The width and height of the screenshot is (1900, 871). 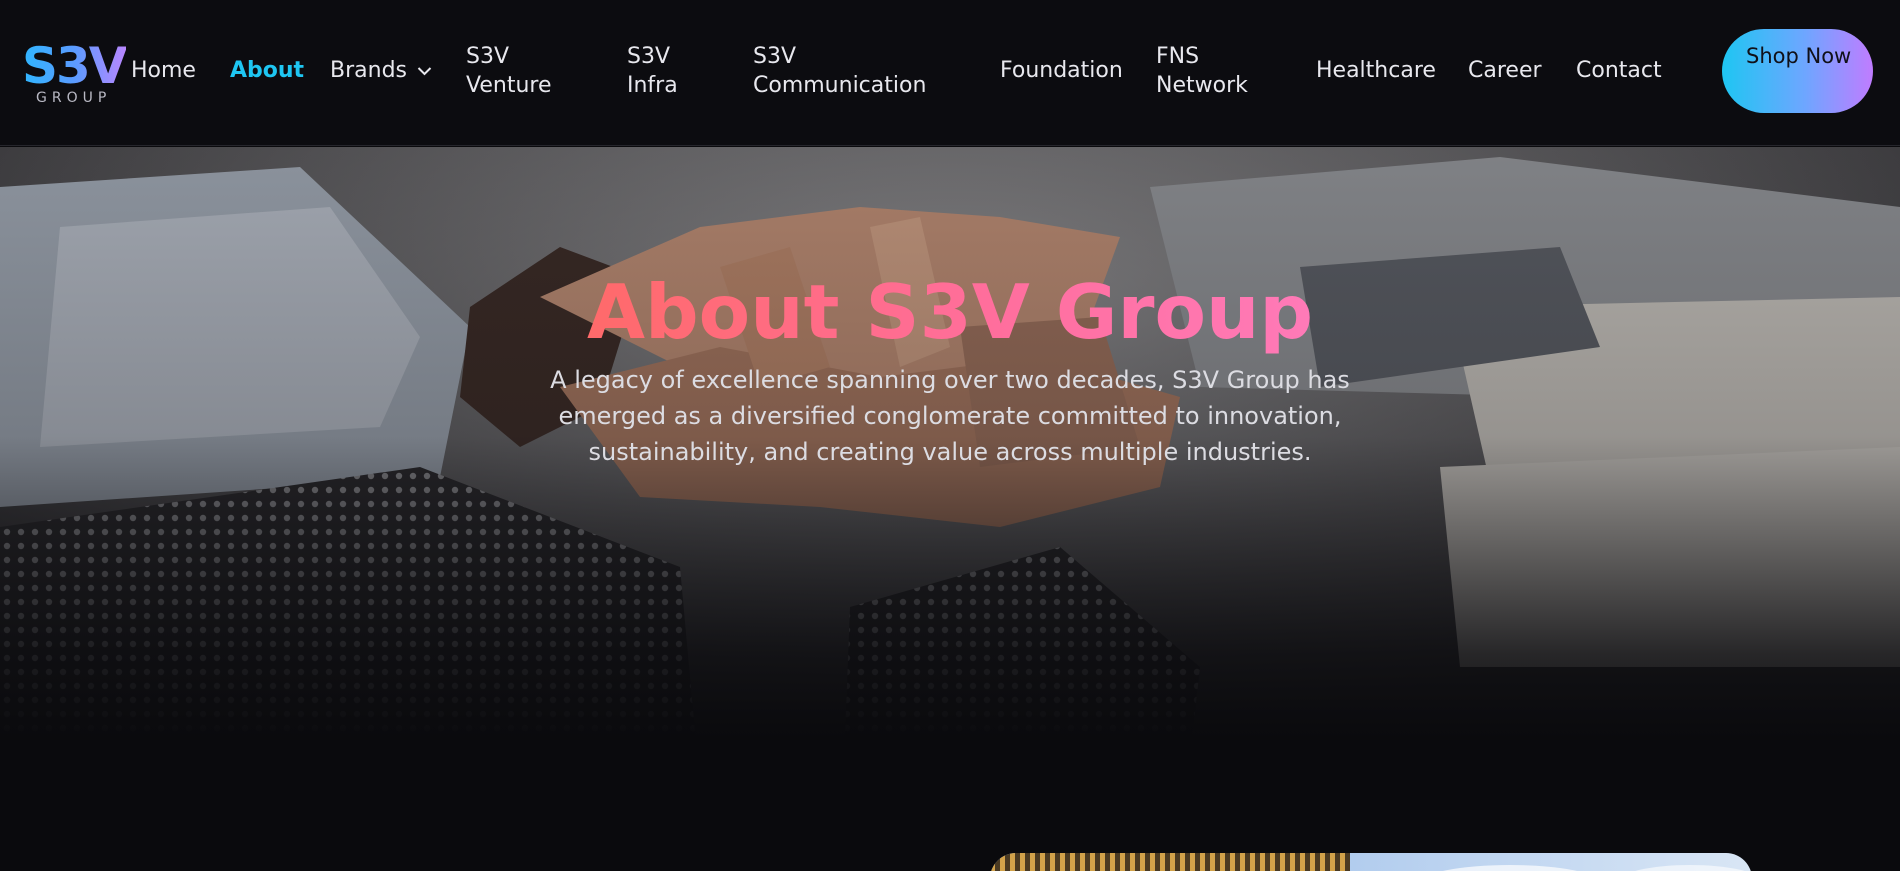 I want to click on page-title-text: About S3V Group, so click(x=950, y=312).